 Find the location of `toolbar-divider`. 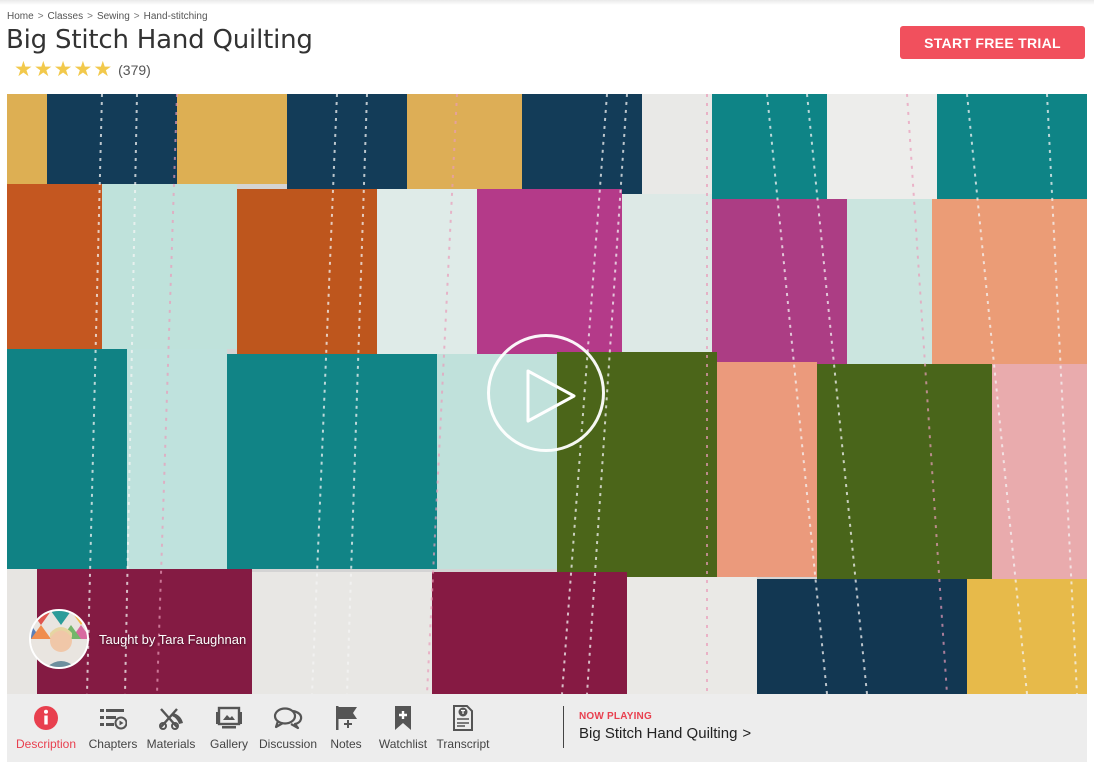

toolbar-divider is located at coordinates (563, 727).